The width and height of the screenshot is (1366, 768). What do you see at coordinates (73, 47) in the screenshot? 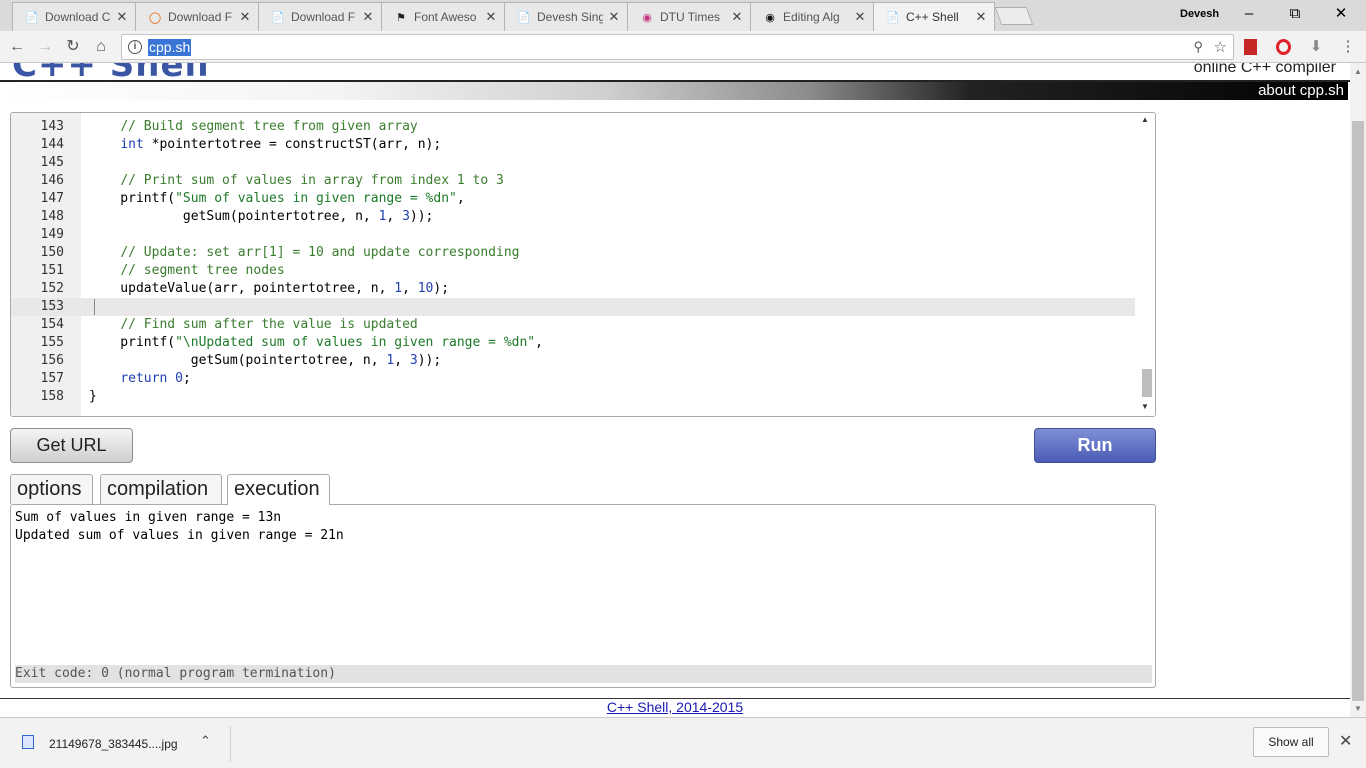
I see `reload-icon: ↻` at bounding box center [73, 47].